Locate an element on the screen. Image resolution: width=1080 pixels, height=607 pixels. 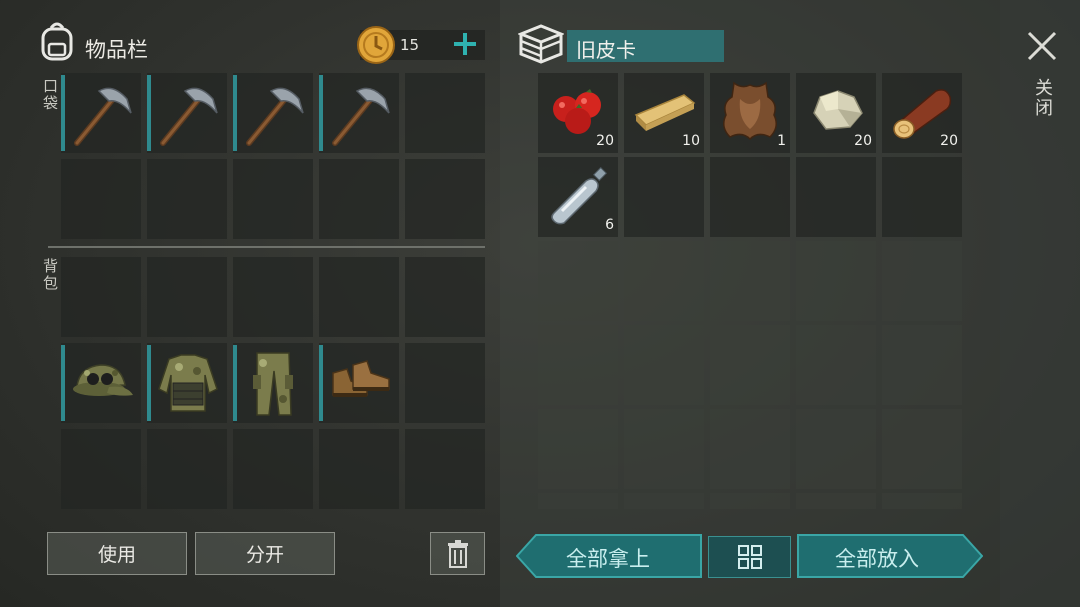
boots-icon is located at coordinates (361, 378).